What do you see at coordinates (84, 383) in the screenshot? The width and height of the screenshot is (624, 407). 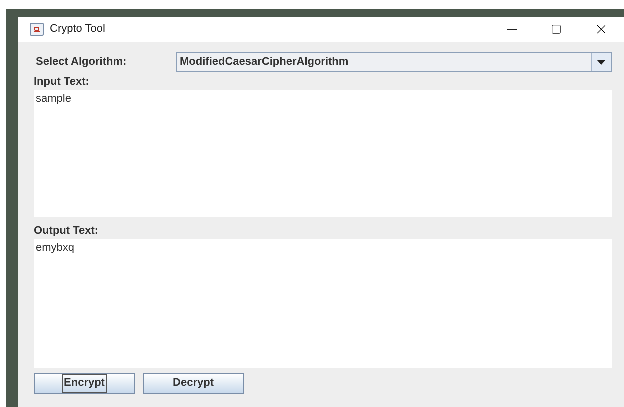 I see `action-button: Encrypt` at bounding box center [84, 383].